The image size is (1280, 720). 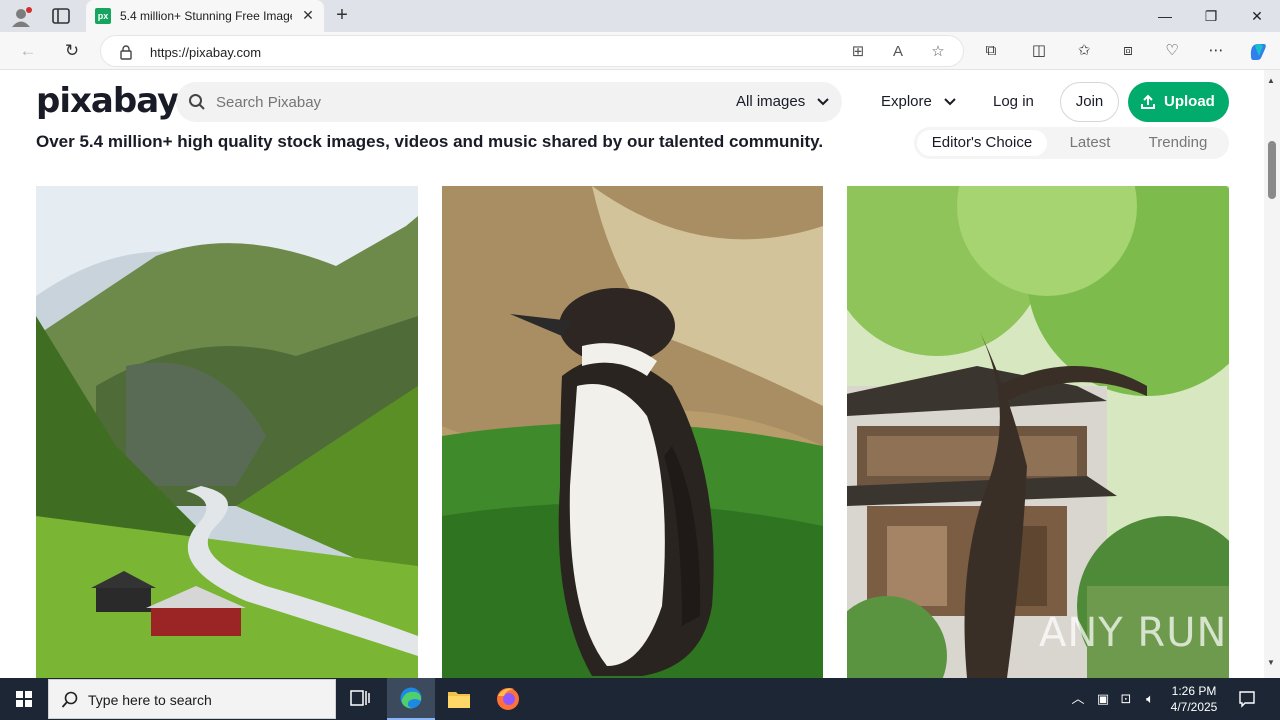 What do you see at coordinates (1216, 51) in the screenshot?
I see `settings-more-icon: ⋯` at bounding box center [1216, 51].